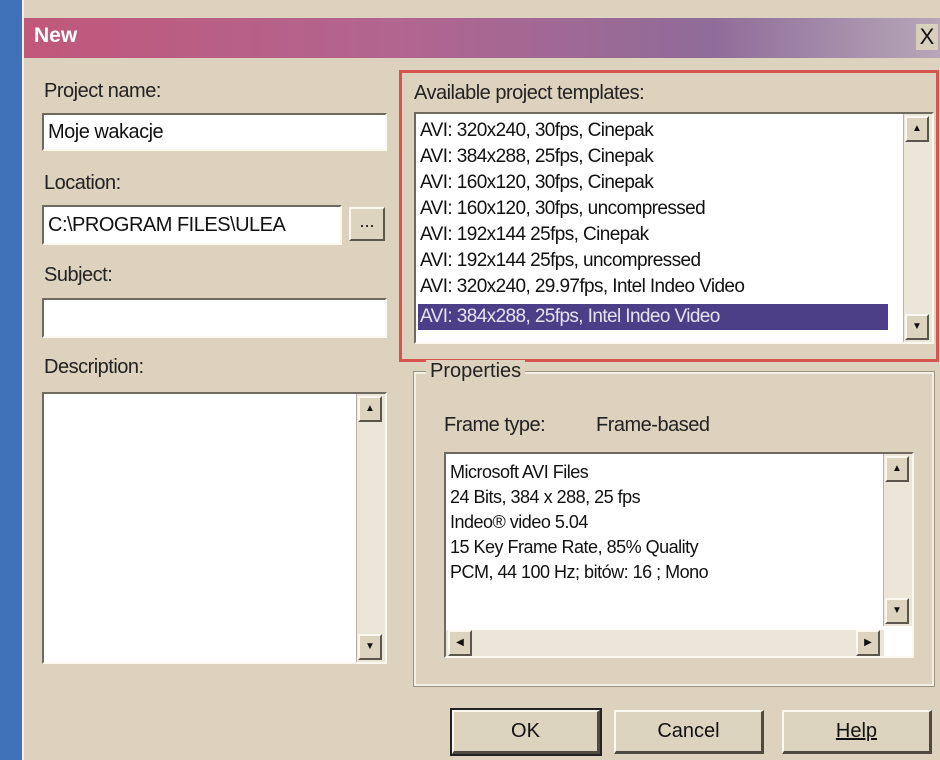 This screenshot has height=760, width=940. I want to click on details-vscrollbar: ▲ ▼, so click(897, 540).